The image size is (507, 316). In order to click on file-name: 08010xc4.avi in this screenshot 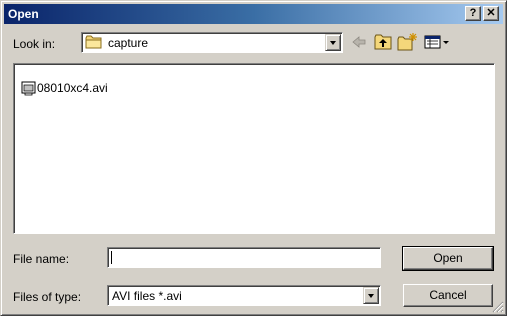, I will do `click(72, 88)`.